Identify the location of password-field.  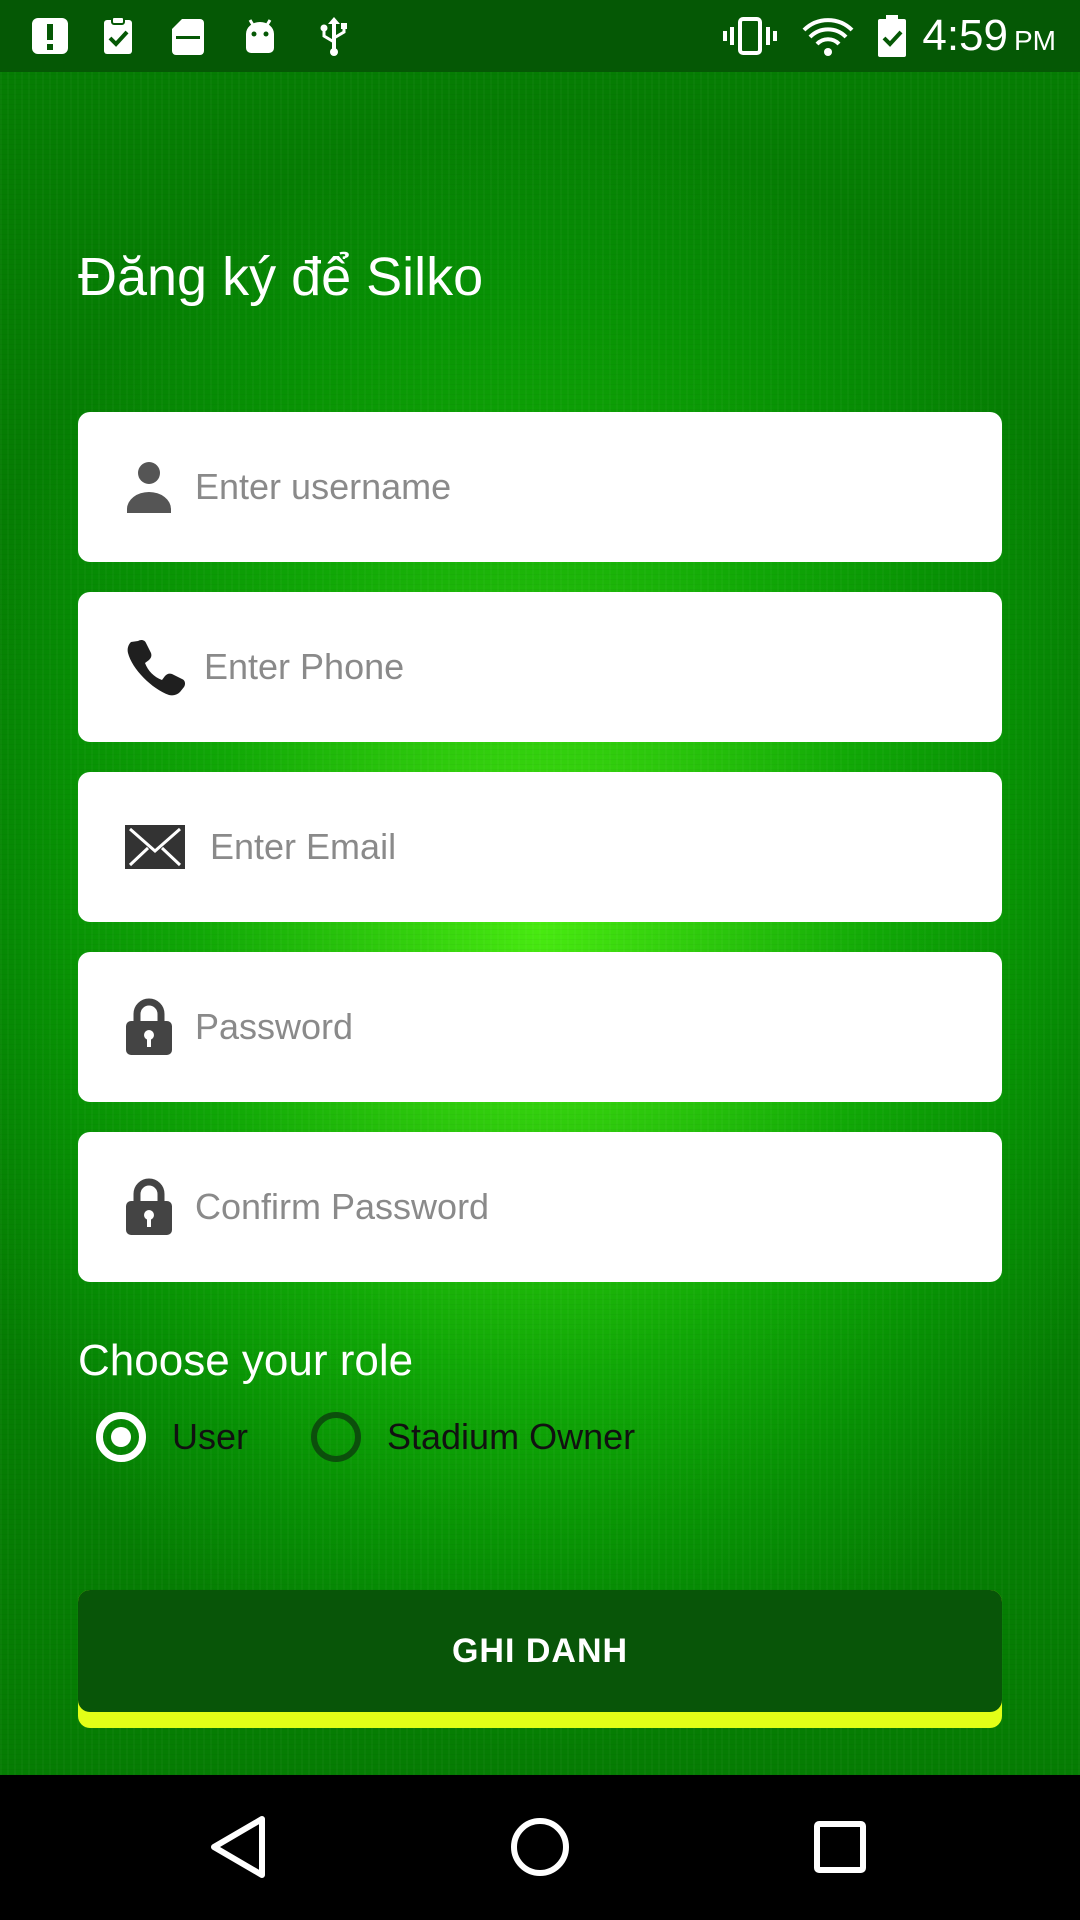
(540, 1027).